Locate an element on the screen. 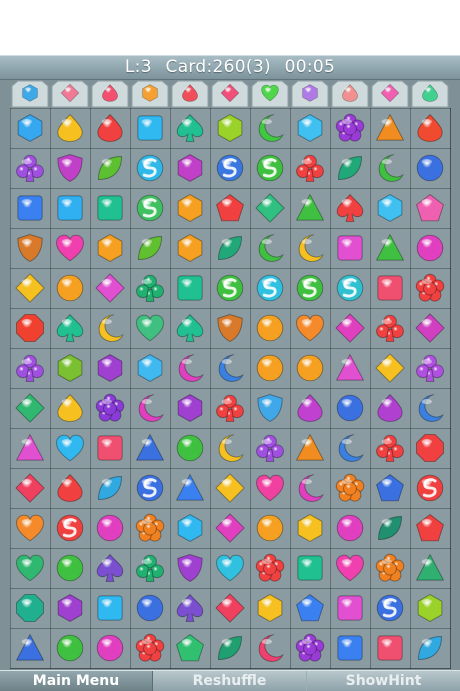 This screenshot has height=691, width=460. show-hint-button: ShowHint is located at coordinates (383, 681).